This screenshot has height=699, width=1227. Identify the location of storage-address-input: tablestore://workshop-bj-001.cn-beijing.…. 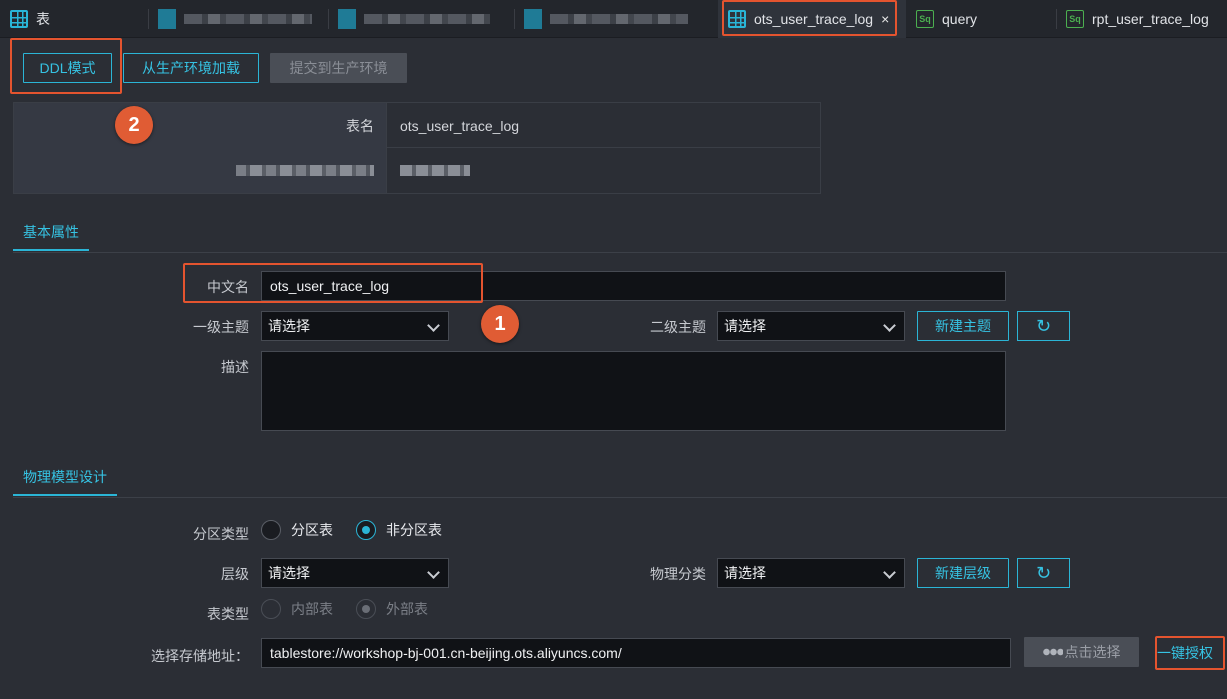
(636, 653).